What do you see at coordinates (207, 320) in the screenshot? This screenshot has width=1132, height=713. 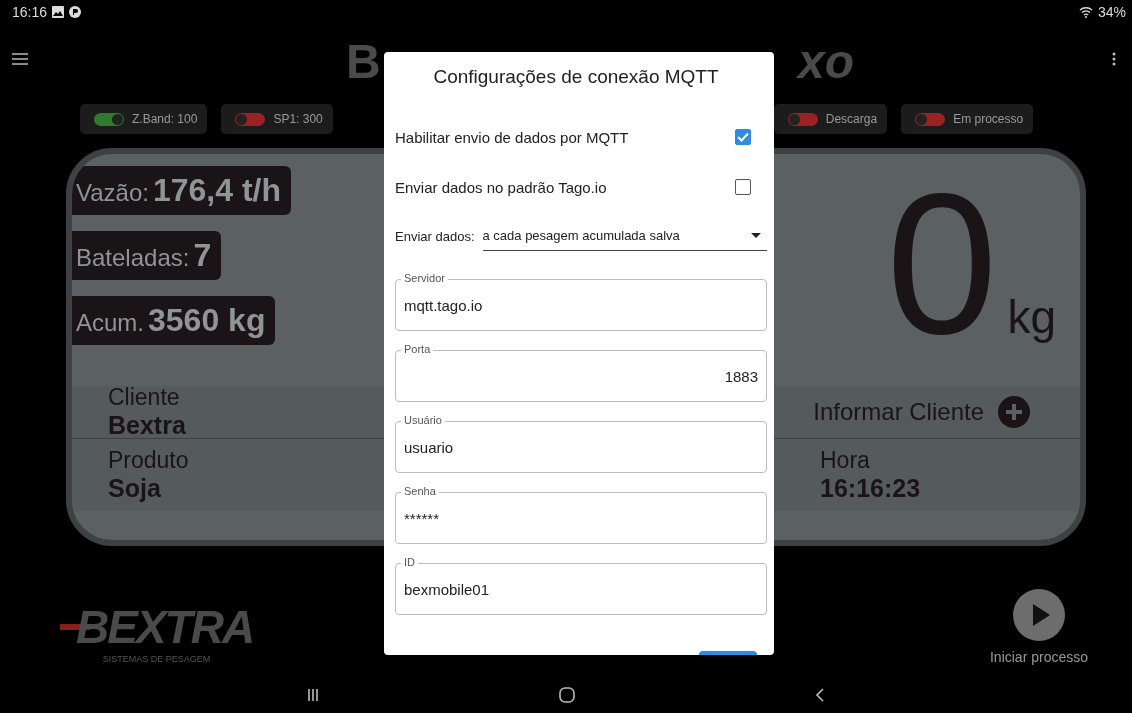 I see `stat-value: 3560 kg` at bounding box center [207, 320].